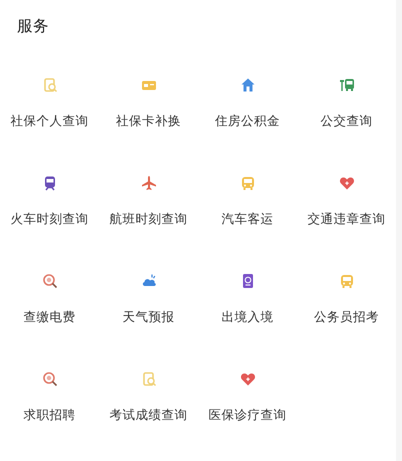 This screenshot has width=402, height=461. I want to click on service-label: 公务员招考, so click(346, 317).